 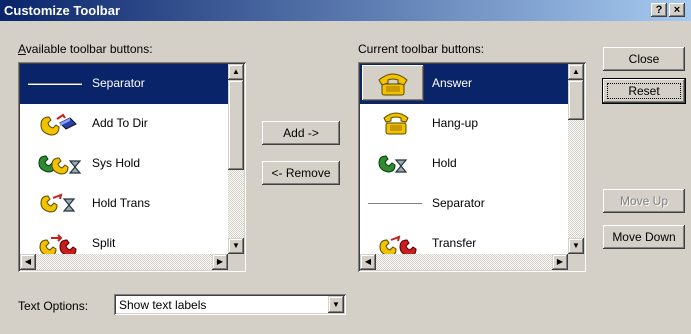 What do you see at coordinates (53, 306) in the screenshot?
I see `text-options-label: Text Options:` at bounding box center [53, 306].